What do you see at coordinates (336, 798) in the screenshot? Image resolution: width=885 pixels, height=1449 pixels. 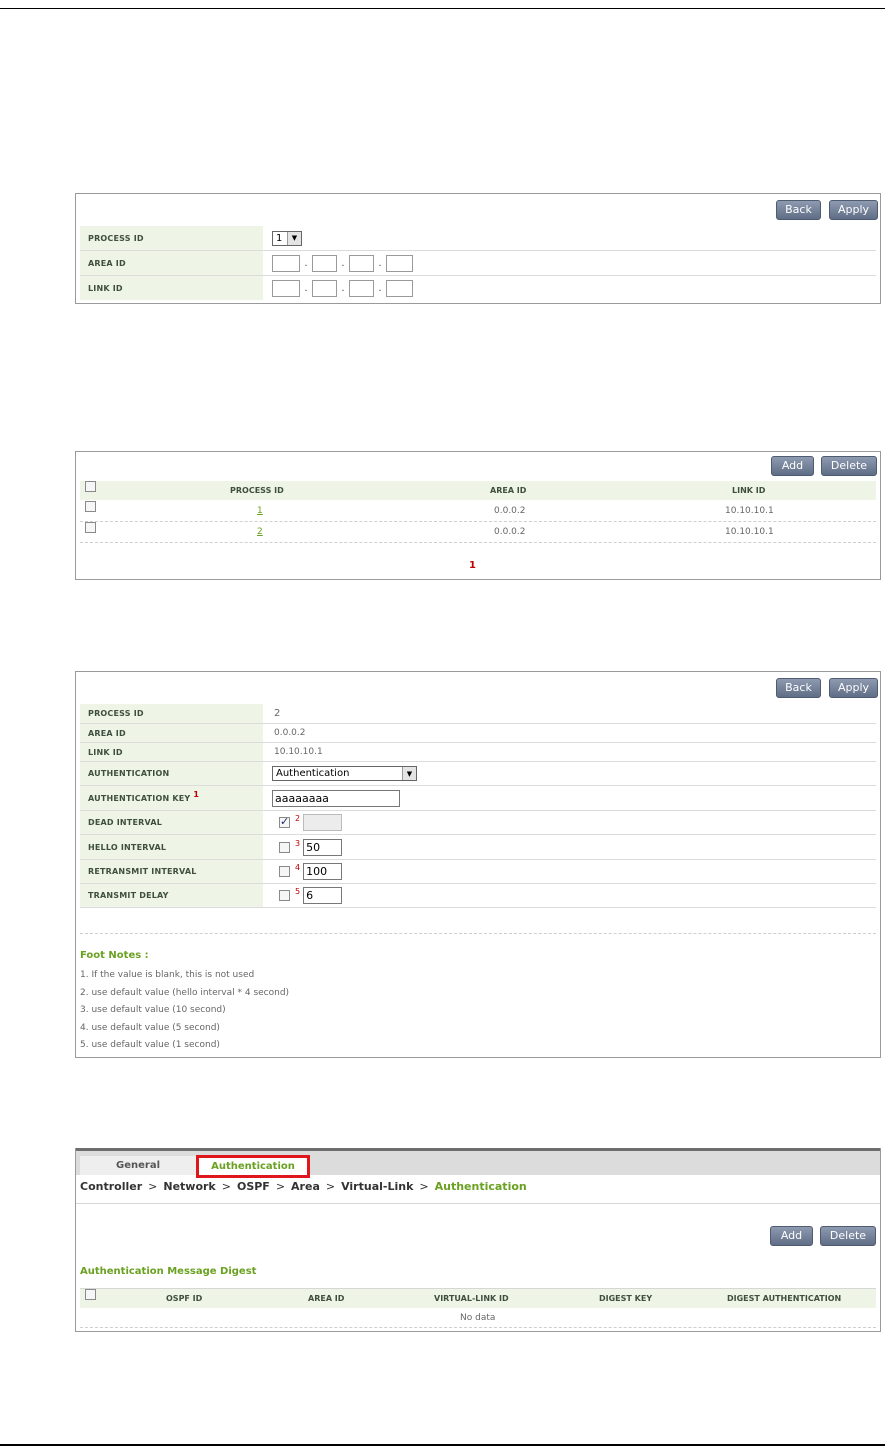 I see `authentication-key-input: aaaaaaaa` at bounding box center [336, 798].